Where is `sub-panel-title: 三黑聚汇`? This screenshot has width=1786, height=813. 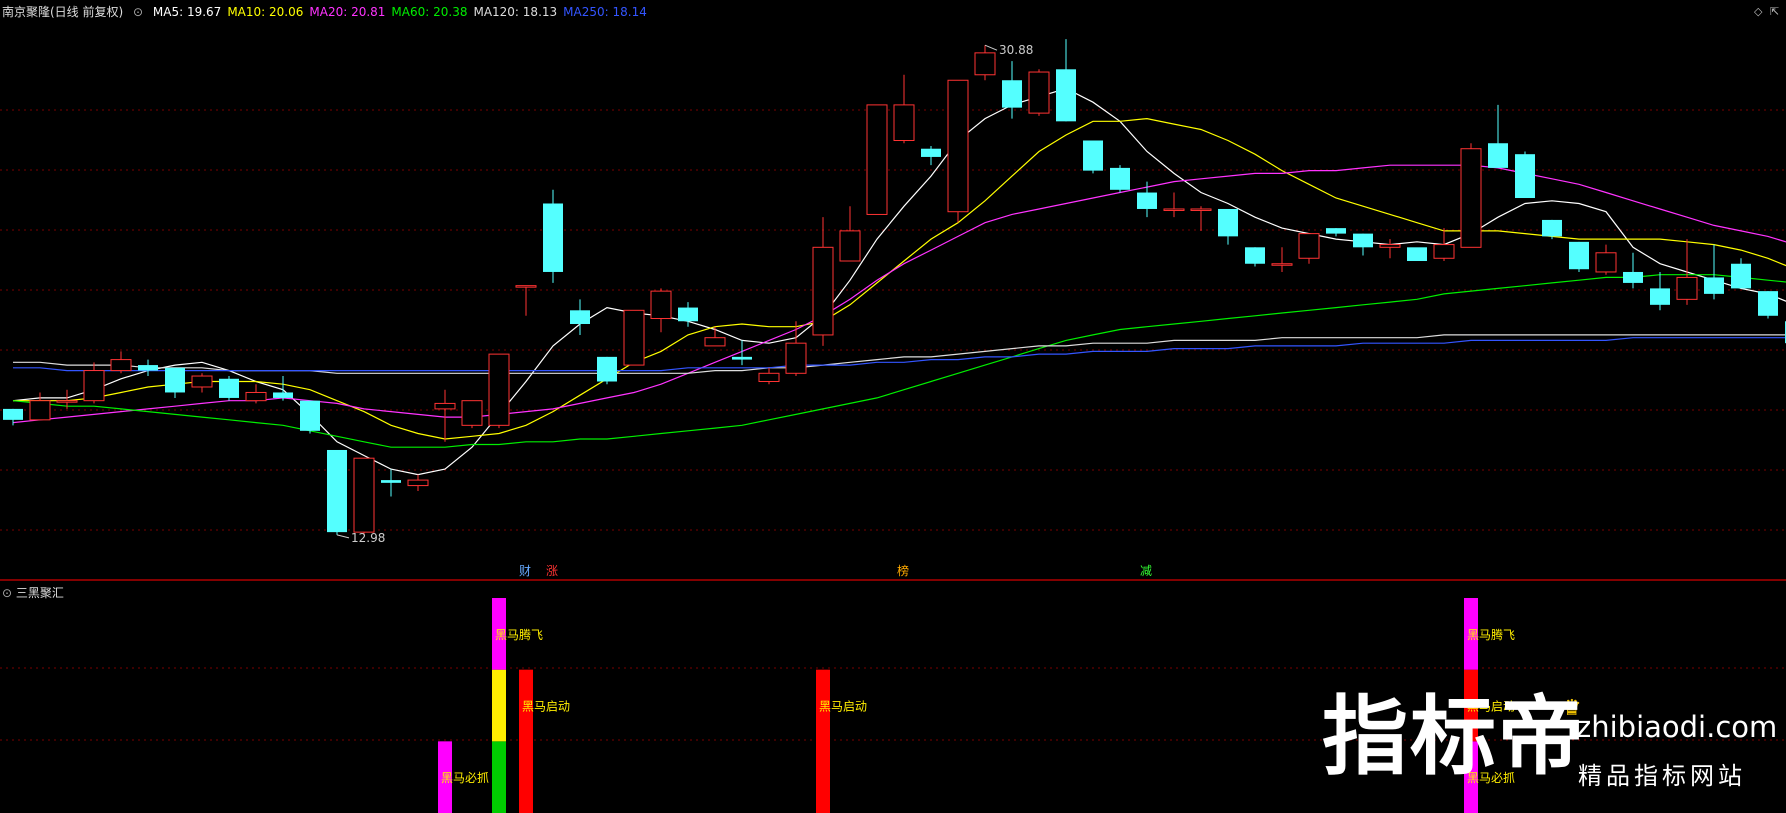
sub-panel-title: 三黑聚汇 is located at coordinates (40, 593).